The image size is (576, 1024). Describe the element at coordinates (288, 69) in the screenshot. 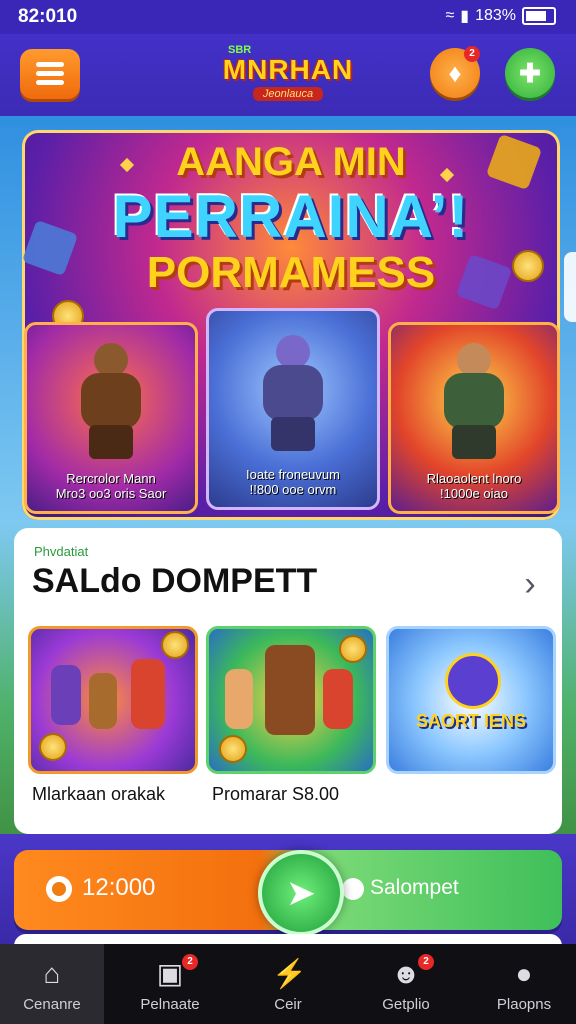

I see `logo-main-text: MNRHAN` at that location.